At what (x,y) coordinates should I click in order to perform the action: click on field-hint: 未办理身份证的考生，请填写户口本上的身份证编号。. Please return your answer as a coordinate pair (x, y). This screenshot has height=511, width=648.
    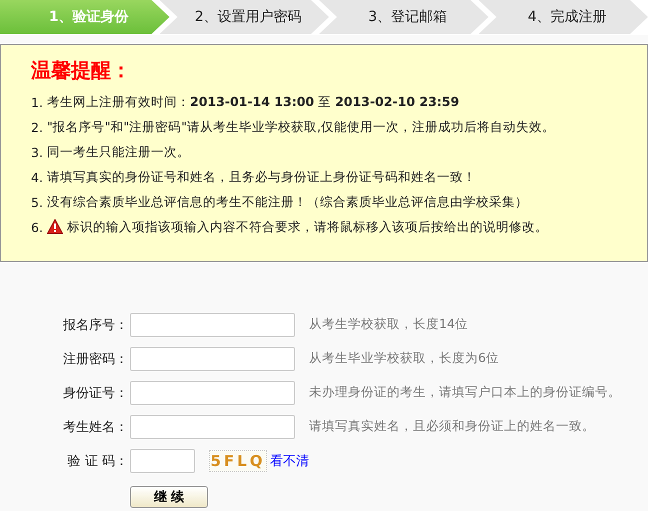
    Looking at the image, I should click on (465, 392).